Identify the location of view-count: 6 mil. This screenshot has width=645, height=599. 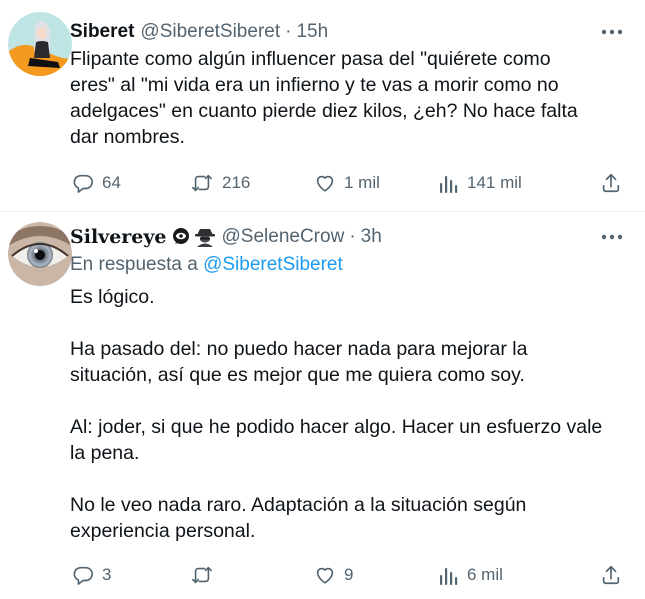
(485, 574).